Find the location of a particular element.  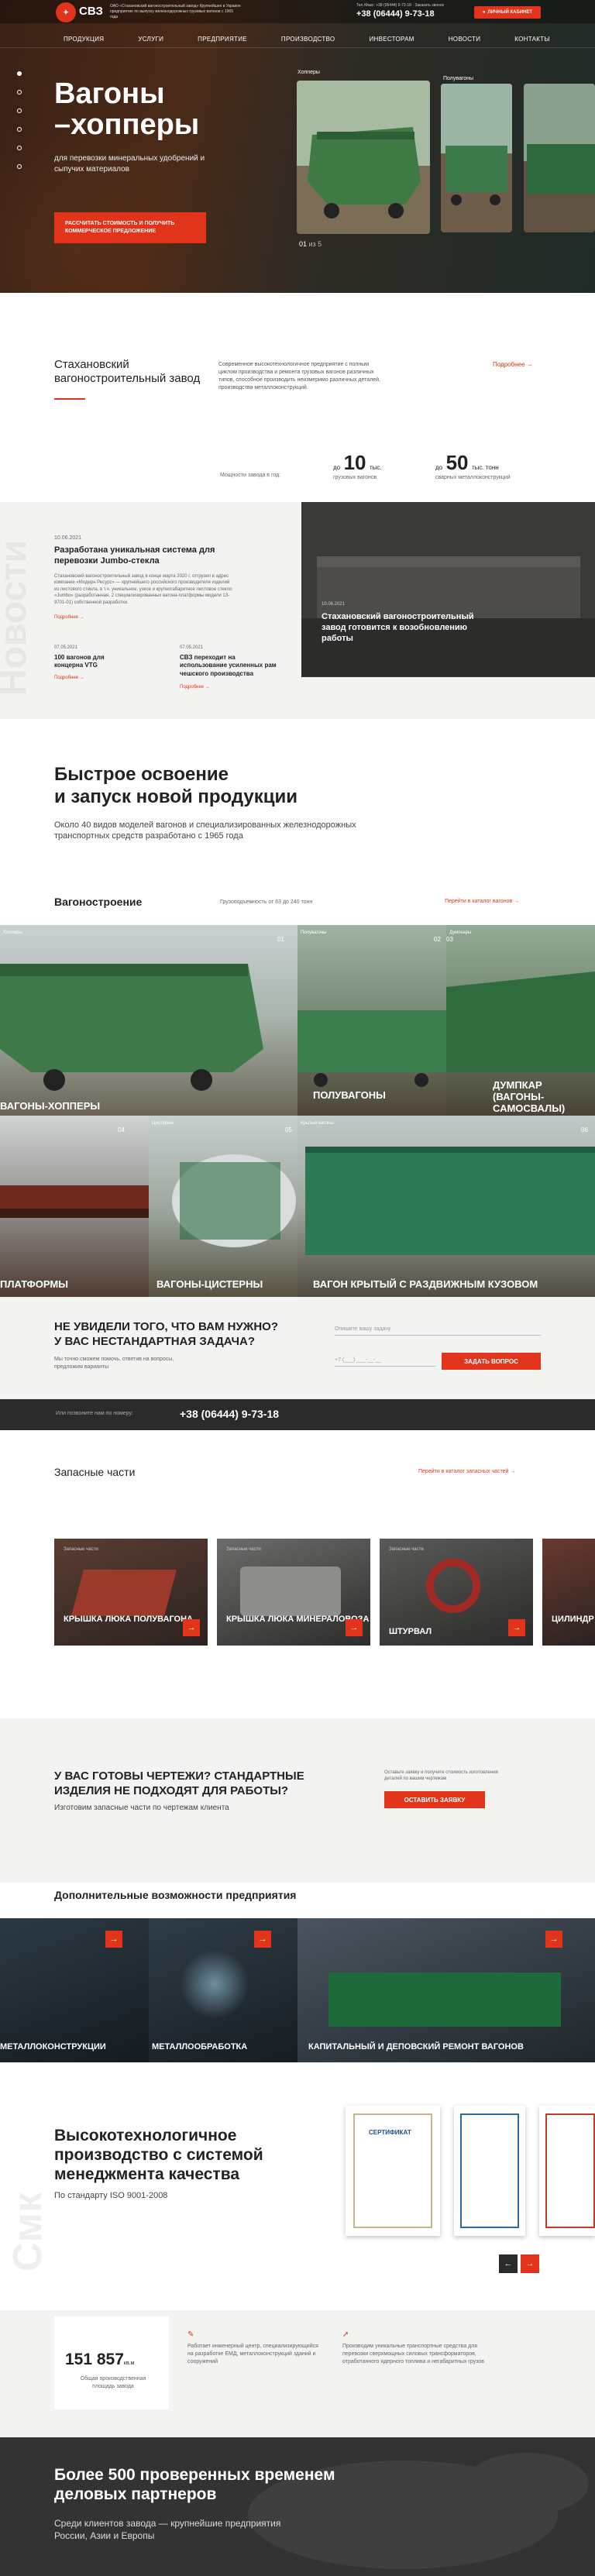

logo-text: СВЗ is located at coordinates (91, 11).